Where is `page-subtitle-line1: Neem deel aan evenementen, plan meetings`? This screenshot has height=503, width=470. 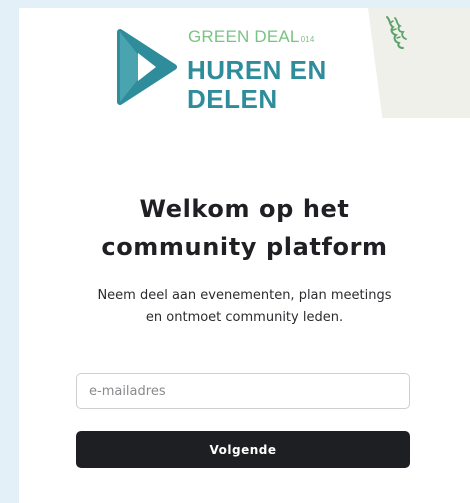 page-subtitle-line1: Neem deel aan evenementen, plan meetings is located at coordinates (244, 295).